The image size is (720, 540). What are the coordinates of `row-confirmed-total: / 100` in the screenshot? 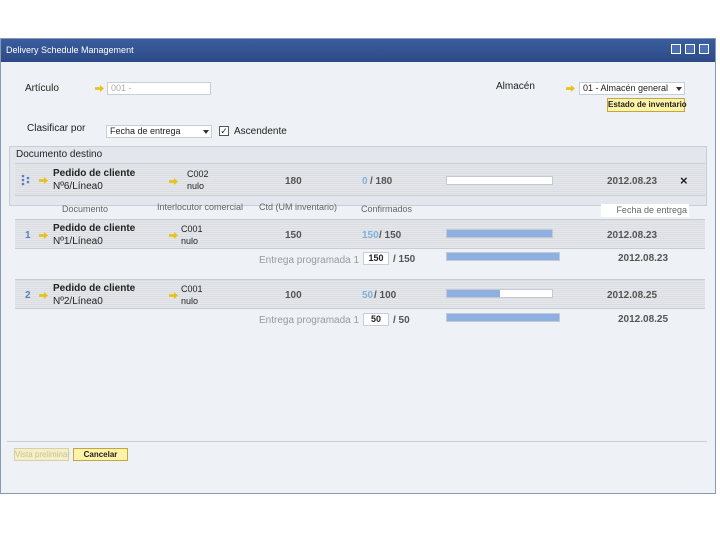 It's located at (385, 295).